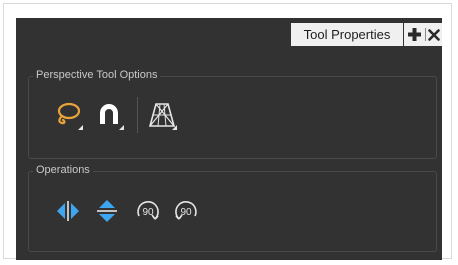  Describe the element at coordinates (107, 211) in the screenshot. I see `flip-vertical-button` at that location.